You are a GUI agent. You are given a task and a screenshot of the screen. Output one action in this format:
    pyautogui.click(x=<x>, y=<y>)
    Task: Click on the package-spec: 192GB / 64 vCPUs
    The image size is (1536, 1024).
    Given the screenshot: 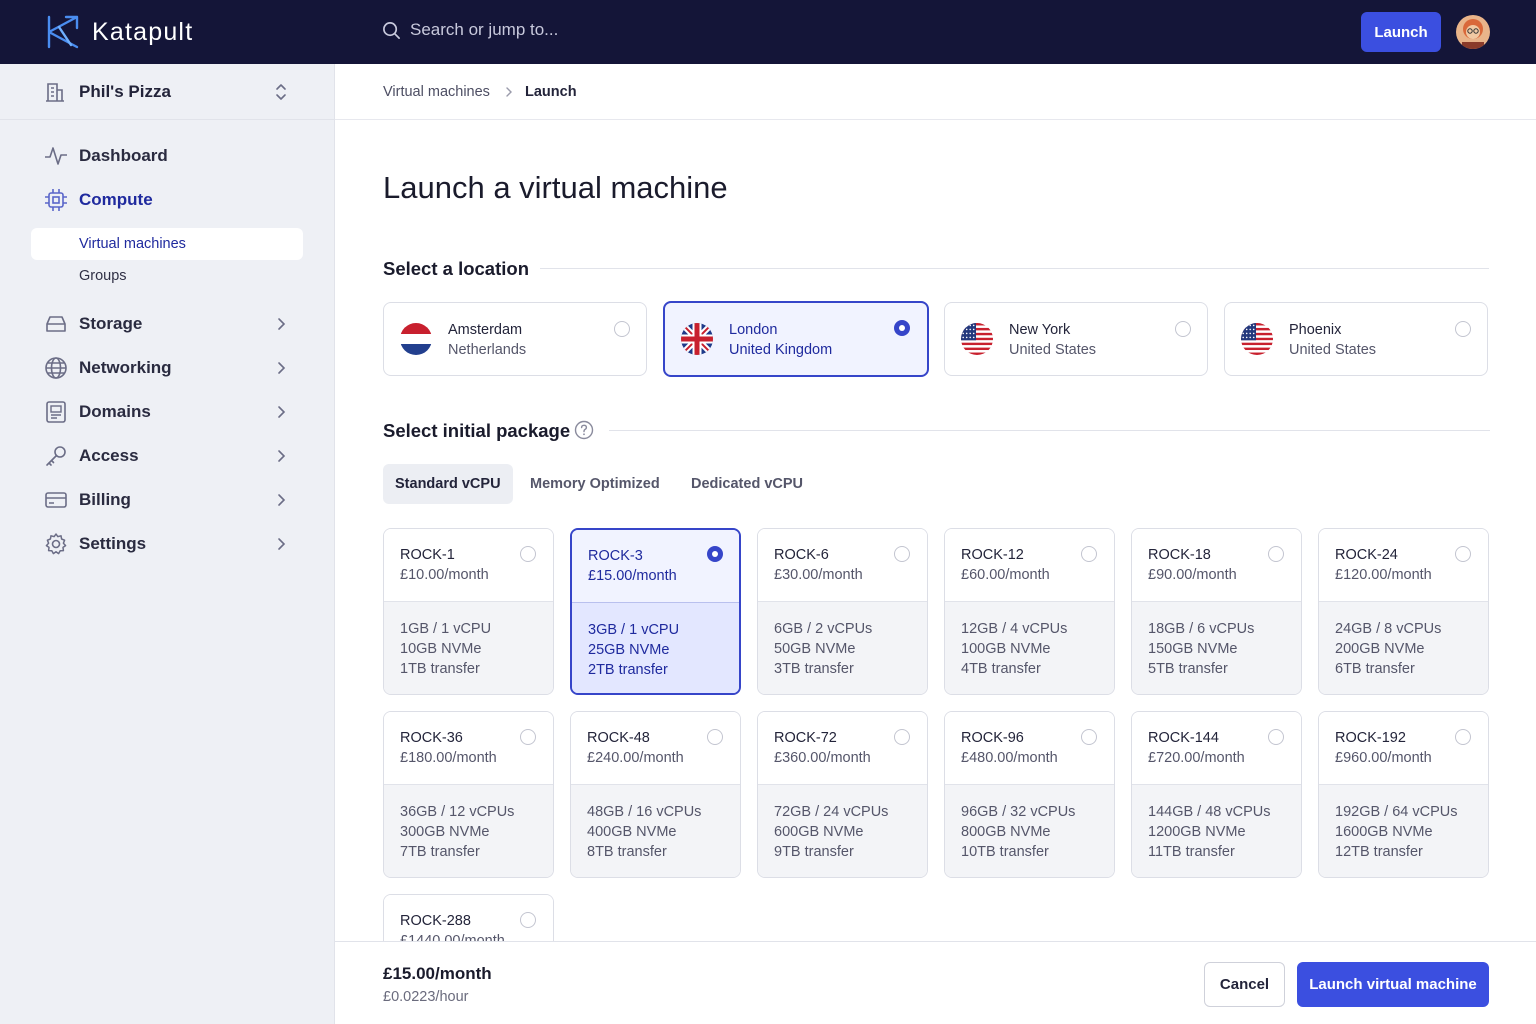 What is the action you would take?
    pyautogui.click(x=1396, y=812)
    